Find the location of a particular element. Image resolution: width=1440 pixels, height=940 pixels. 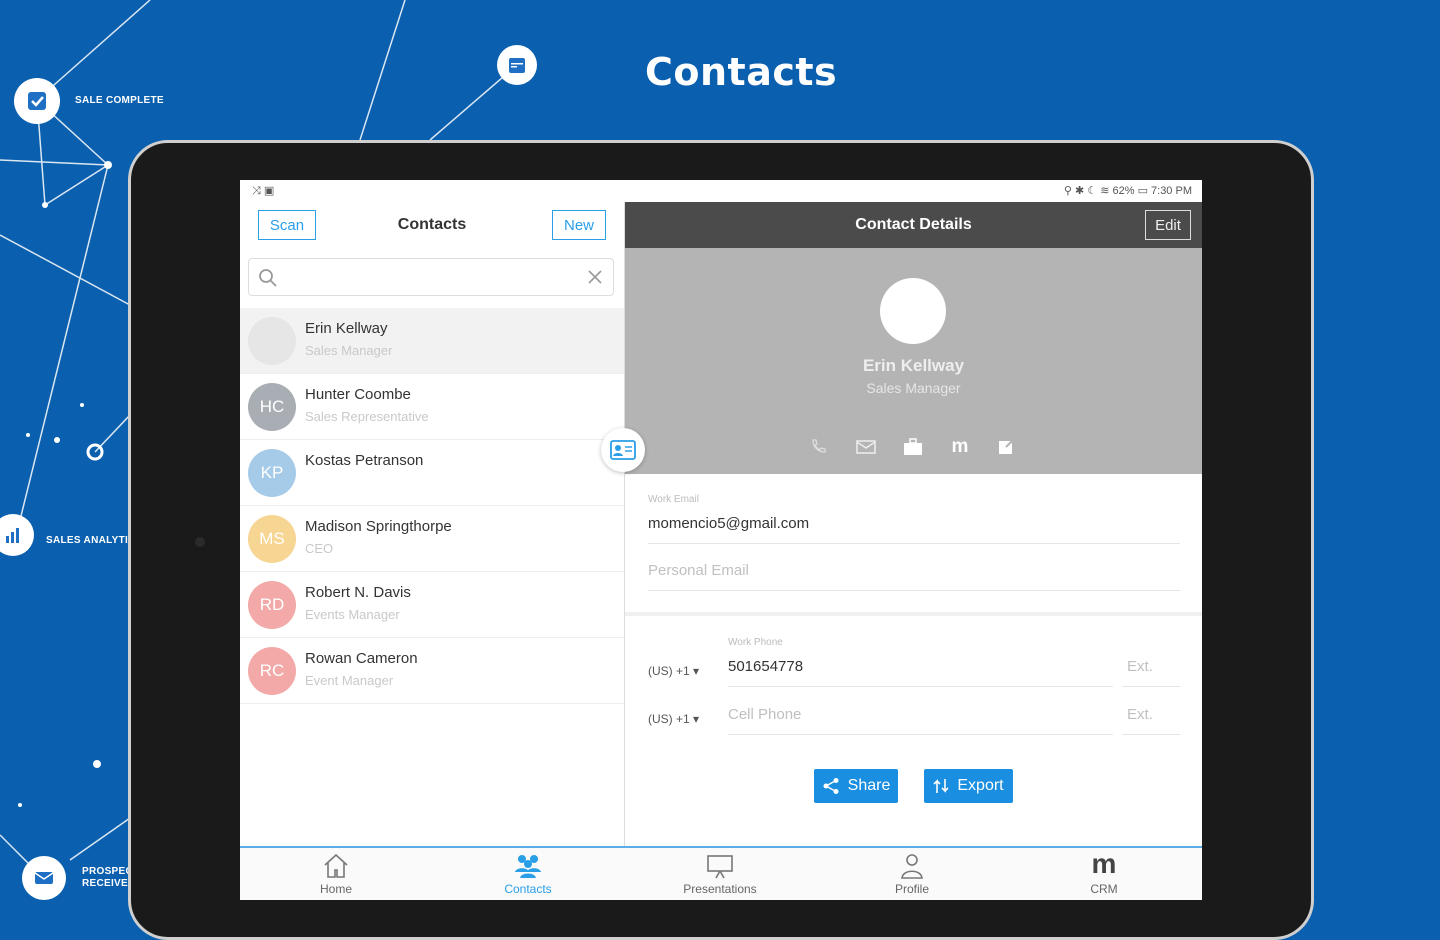

contact-row-kostas-petranson: KP Kostas Petranson is located at coordinates (432, 473).